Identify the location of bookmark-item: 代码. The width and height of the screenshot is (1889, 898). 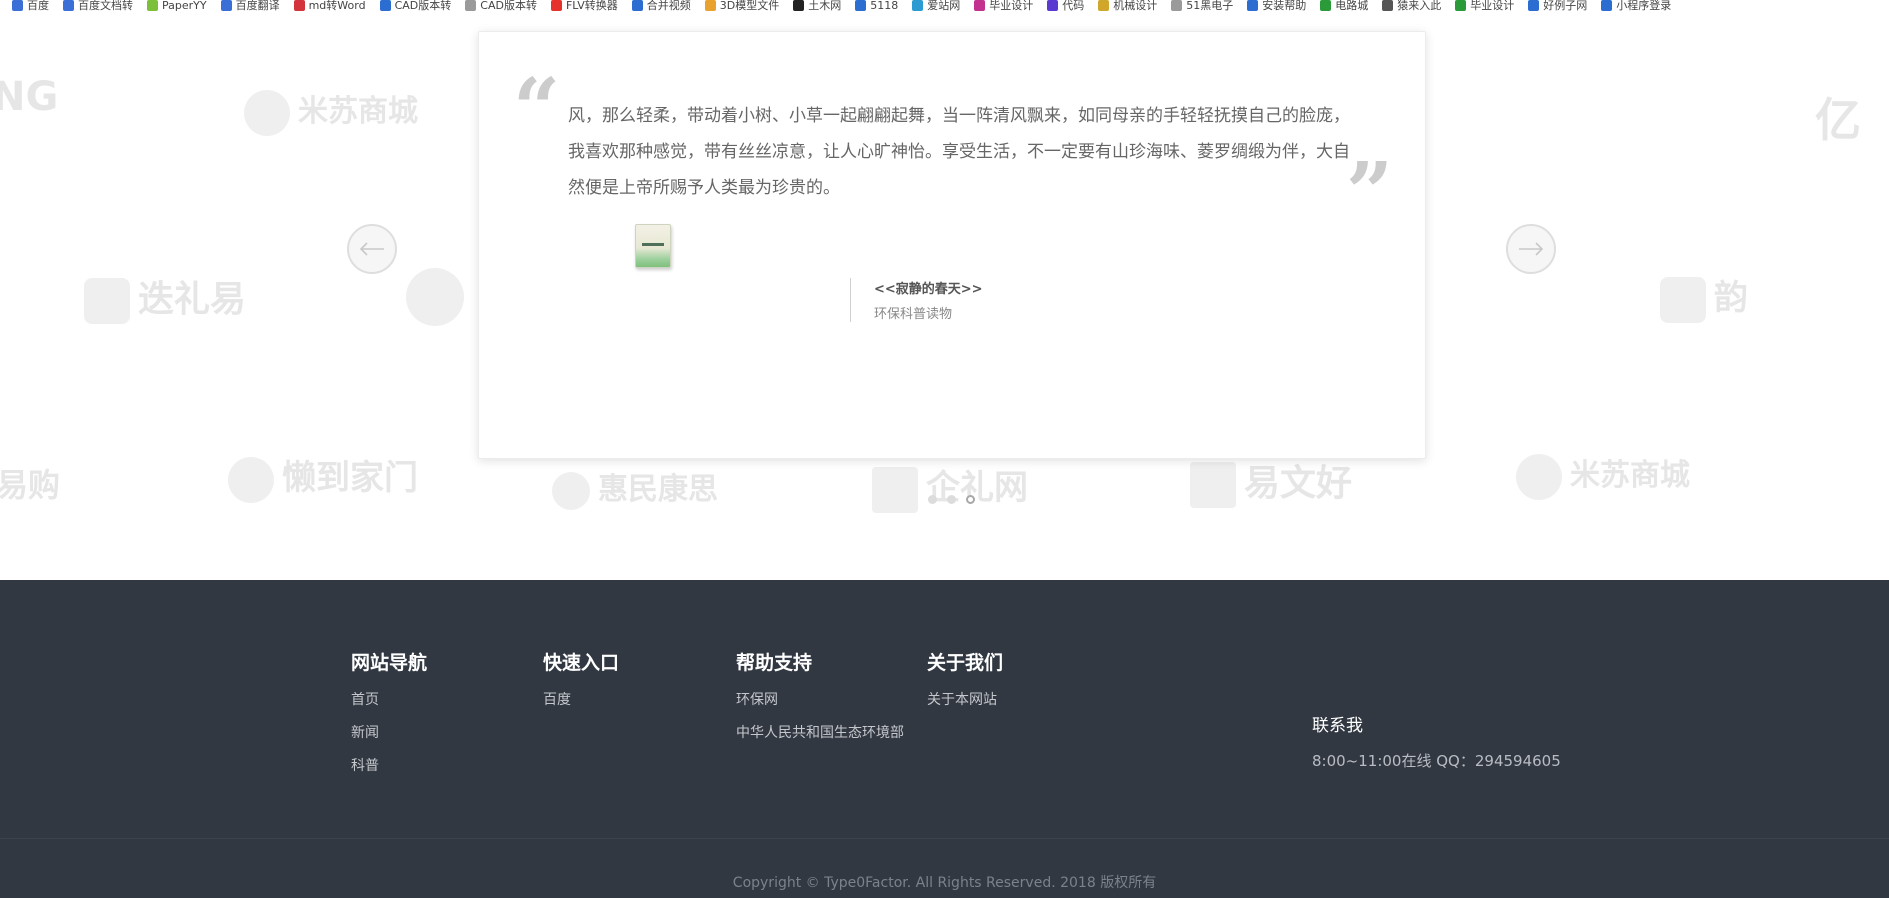
(1065, 6).